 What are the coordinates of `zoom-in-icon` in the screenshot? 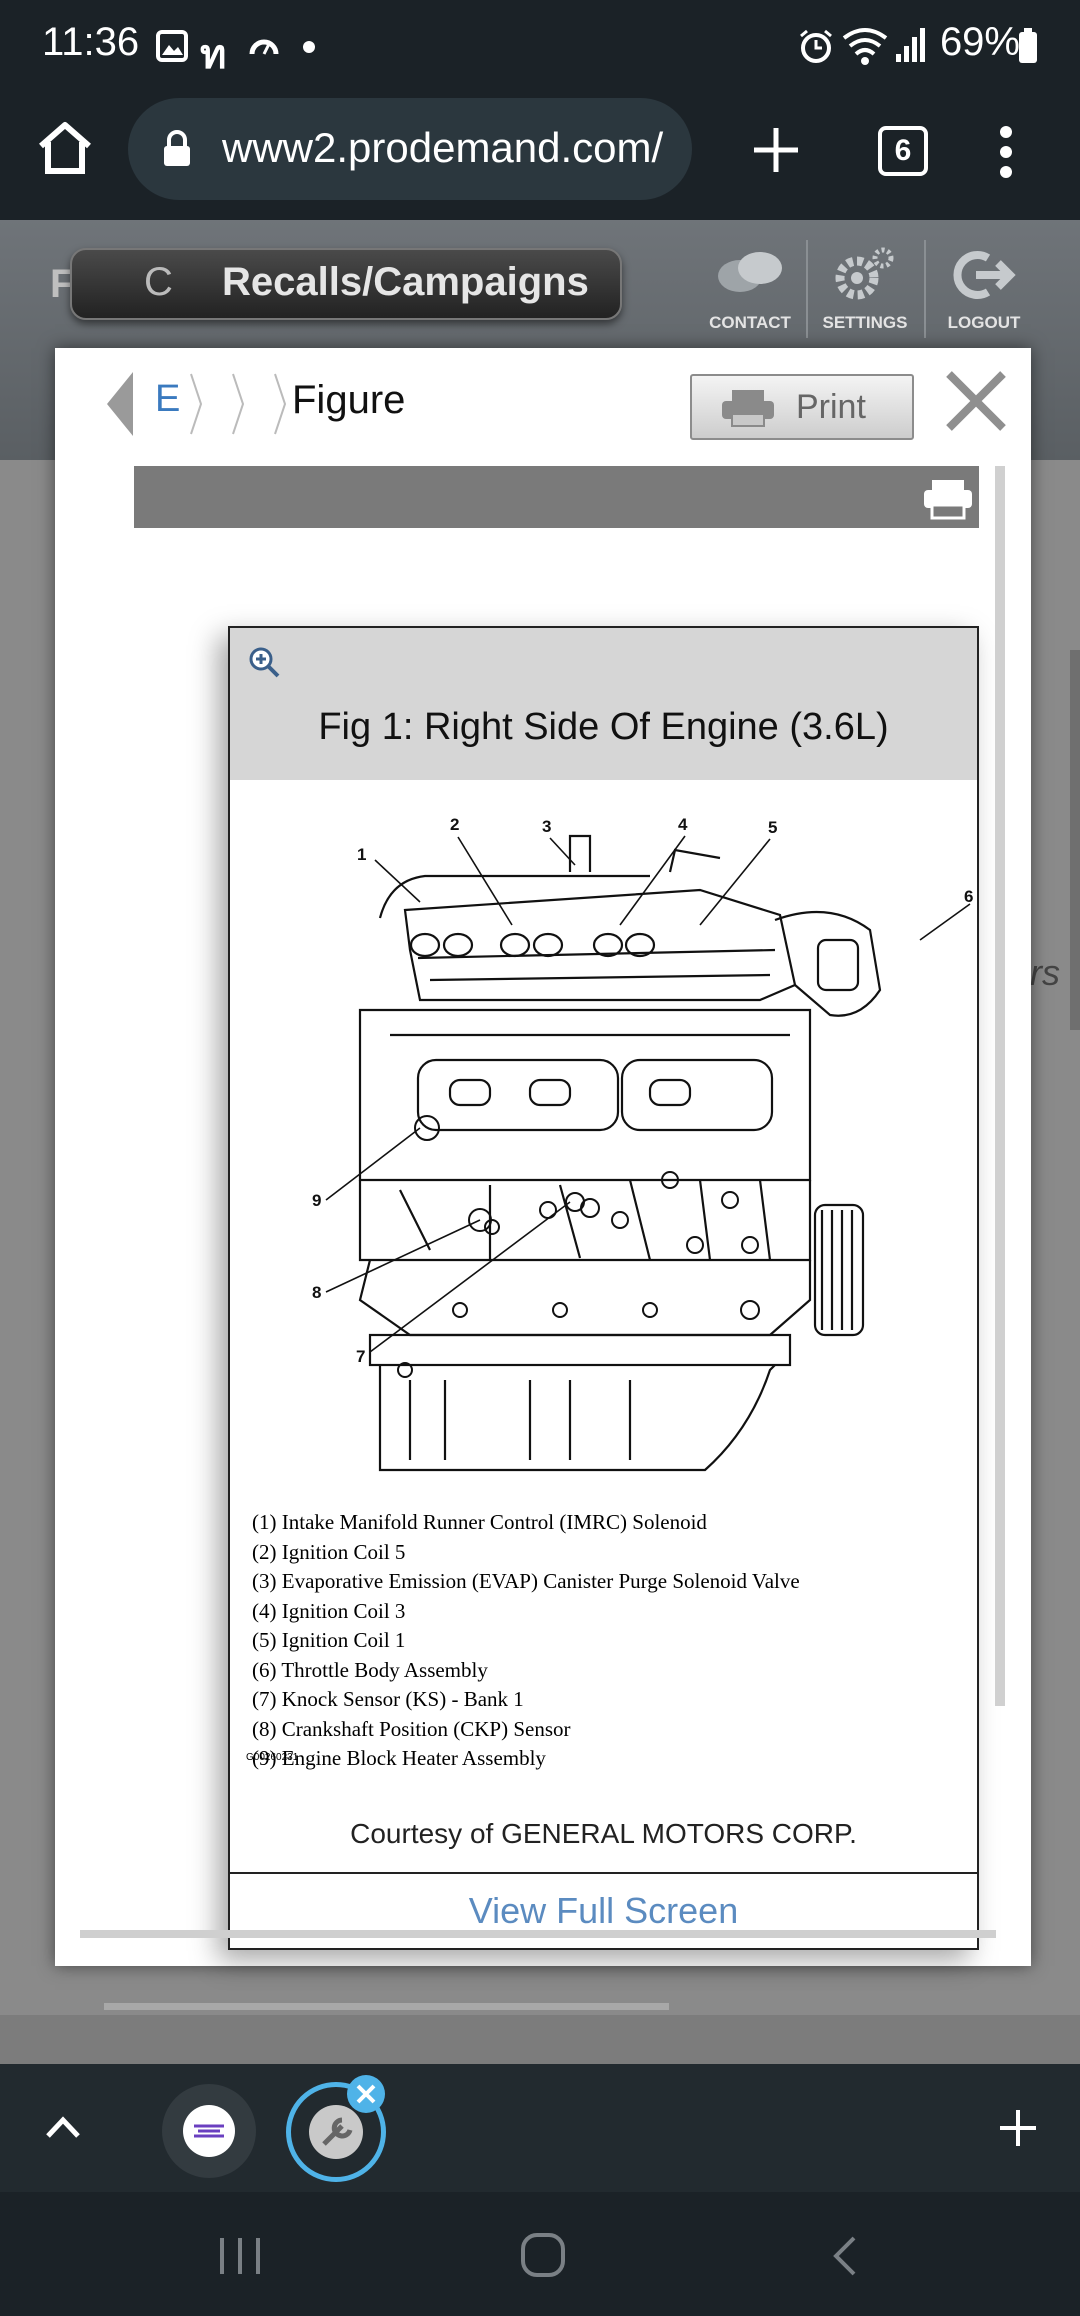 It's located at (264, 662).